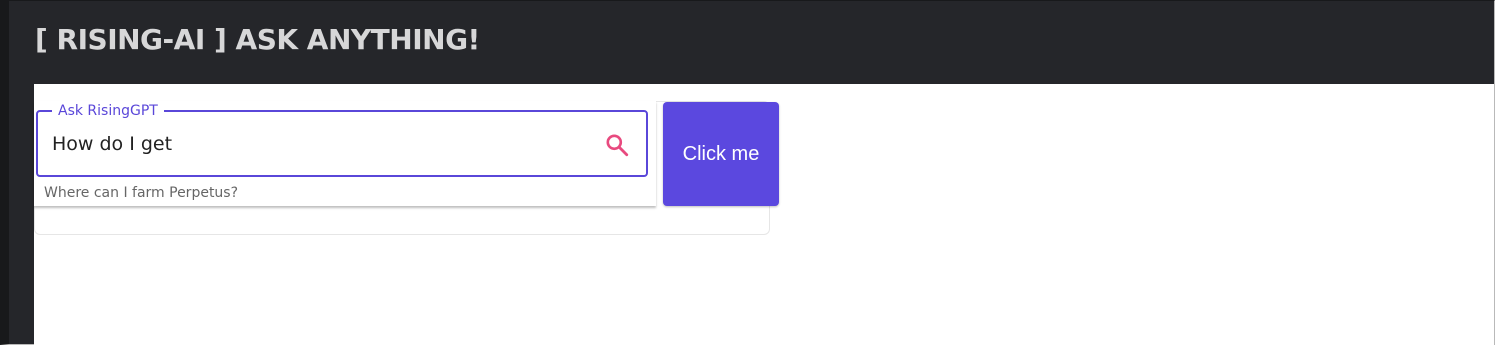  Describe the element at coordinates (108, 111) in the screenshot. I see `search-field-label: Ask RisingGPT` at that location.